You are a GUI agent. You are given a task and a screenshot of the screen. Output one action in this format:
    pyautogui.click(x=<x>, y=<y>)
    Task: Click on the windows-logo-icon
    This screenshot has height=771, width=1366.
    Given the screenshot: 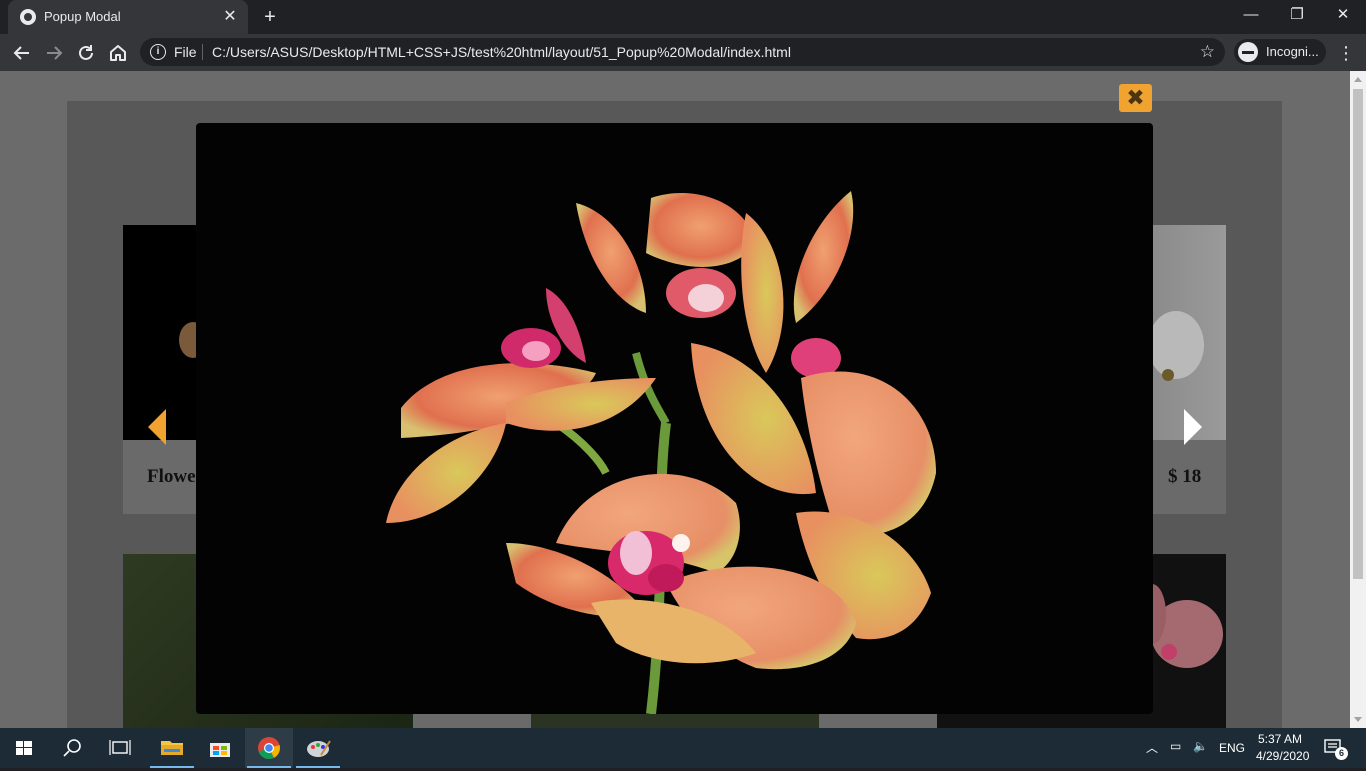 What is the action you would take?
    pyautogui.click(x=24, y=748)
    